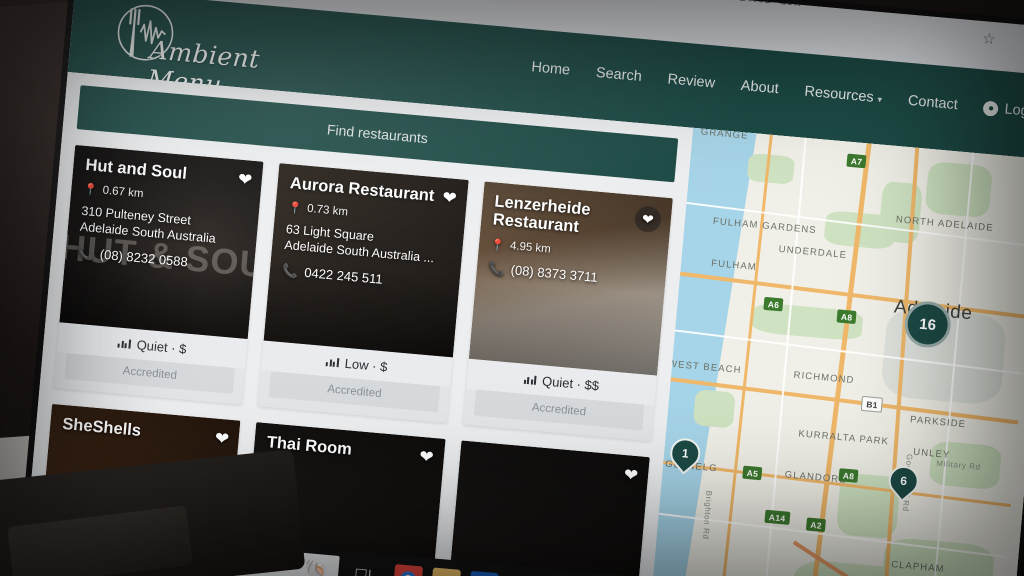  What do you see at coordinates (551, 68) in the screenshot?
I see `nav-item-home: Home` at bounding box center [551, 68].